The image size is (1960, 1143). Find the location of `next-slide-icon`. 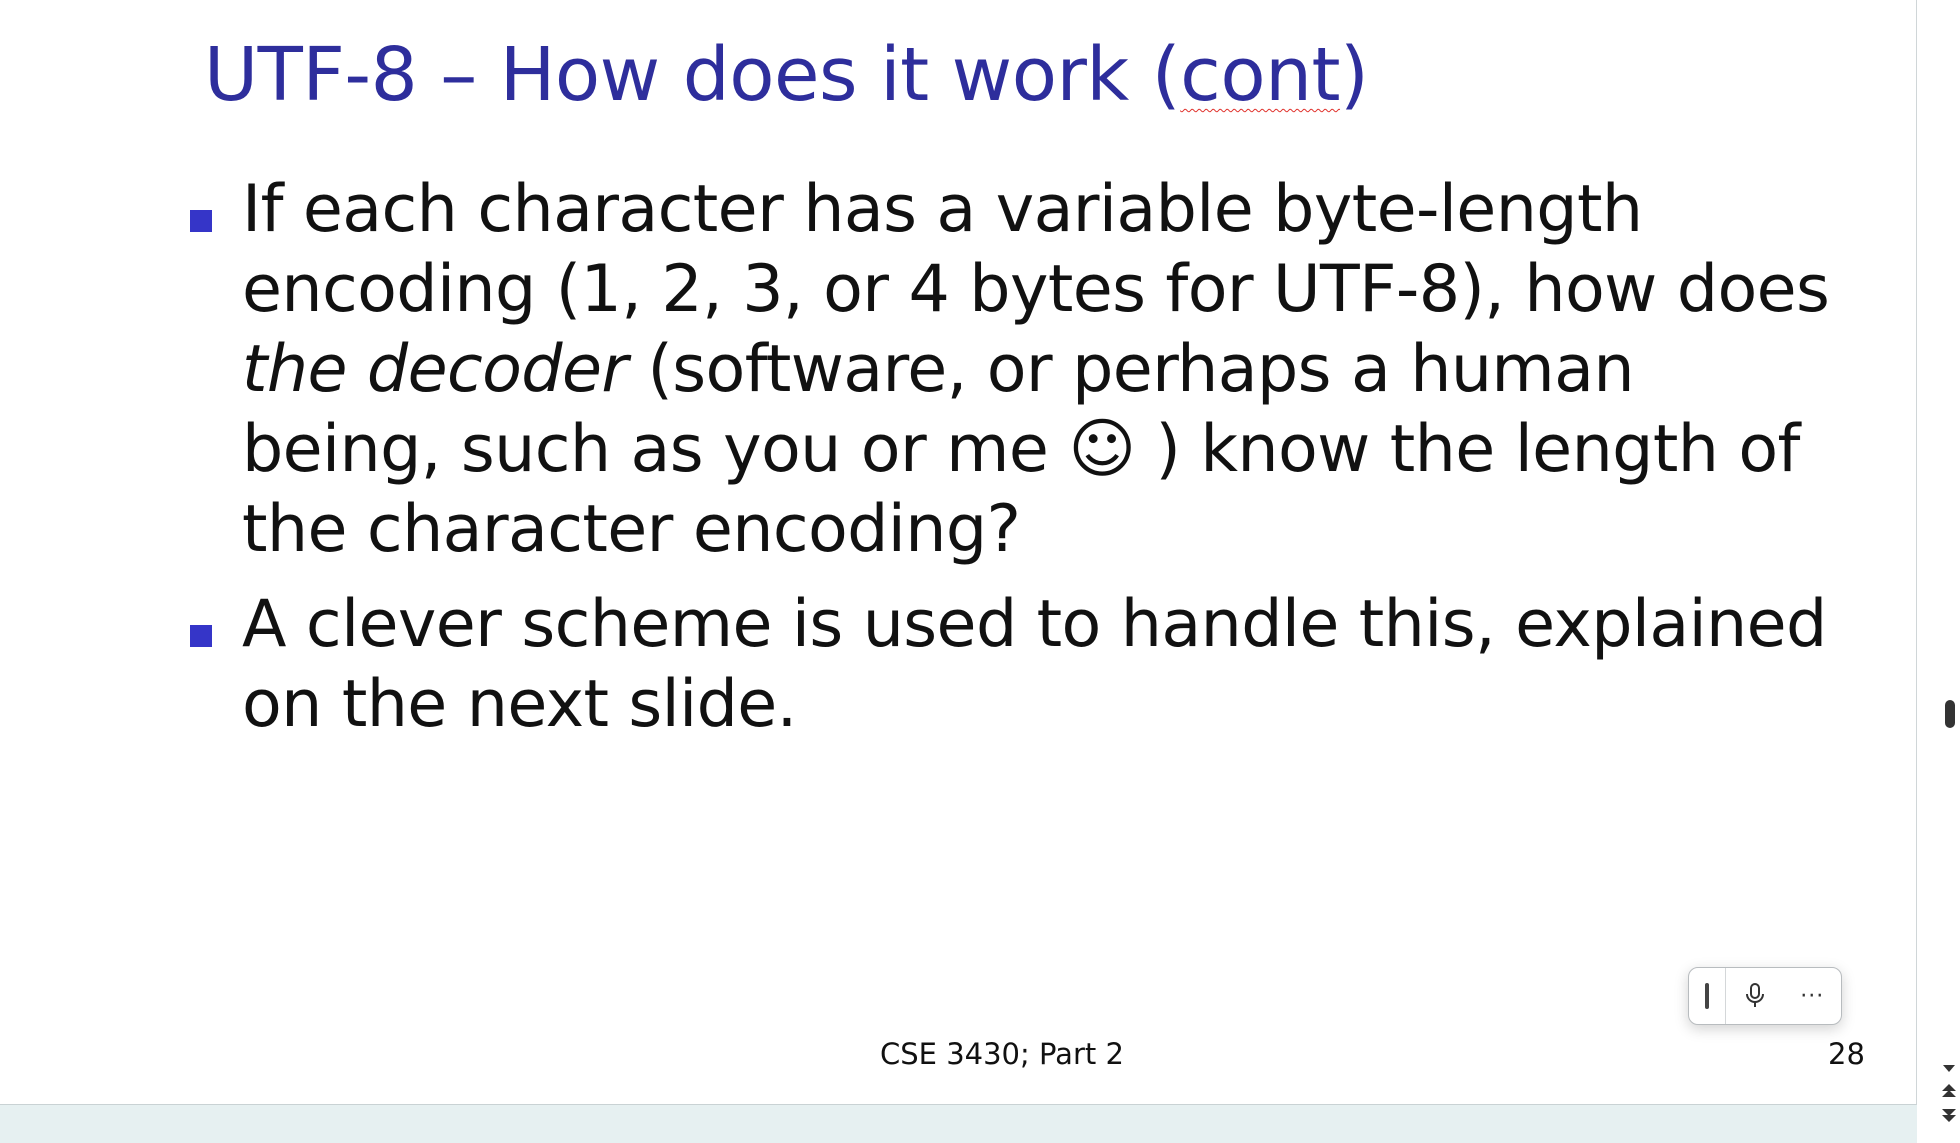

next-slide-icon is located at coordinates (1949, 1115).